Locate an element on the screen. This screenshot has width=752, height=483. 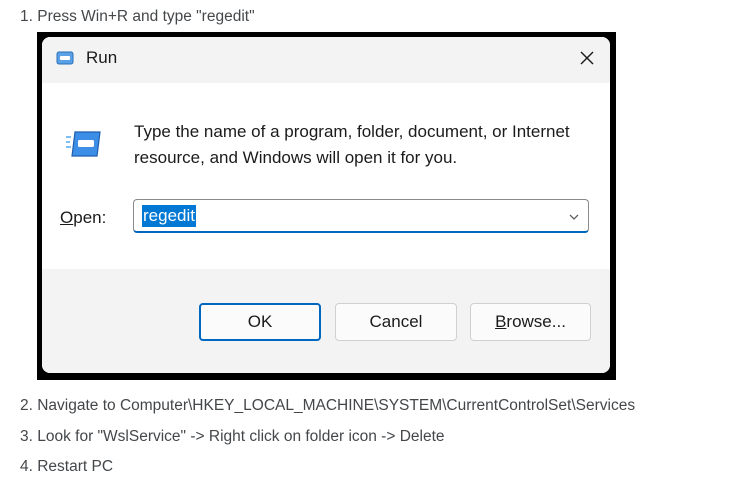
run-icon is located at coordinates (65, 58).